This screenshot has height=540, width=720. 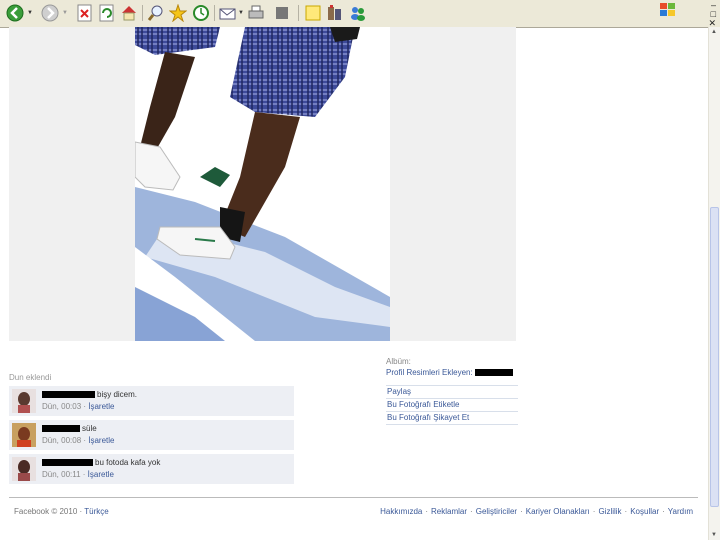 What do you see at coordinates (65, 13) in the screenshot?
I see `forward-dropdown-icon: ▼` at bounding box center [65, 13].